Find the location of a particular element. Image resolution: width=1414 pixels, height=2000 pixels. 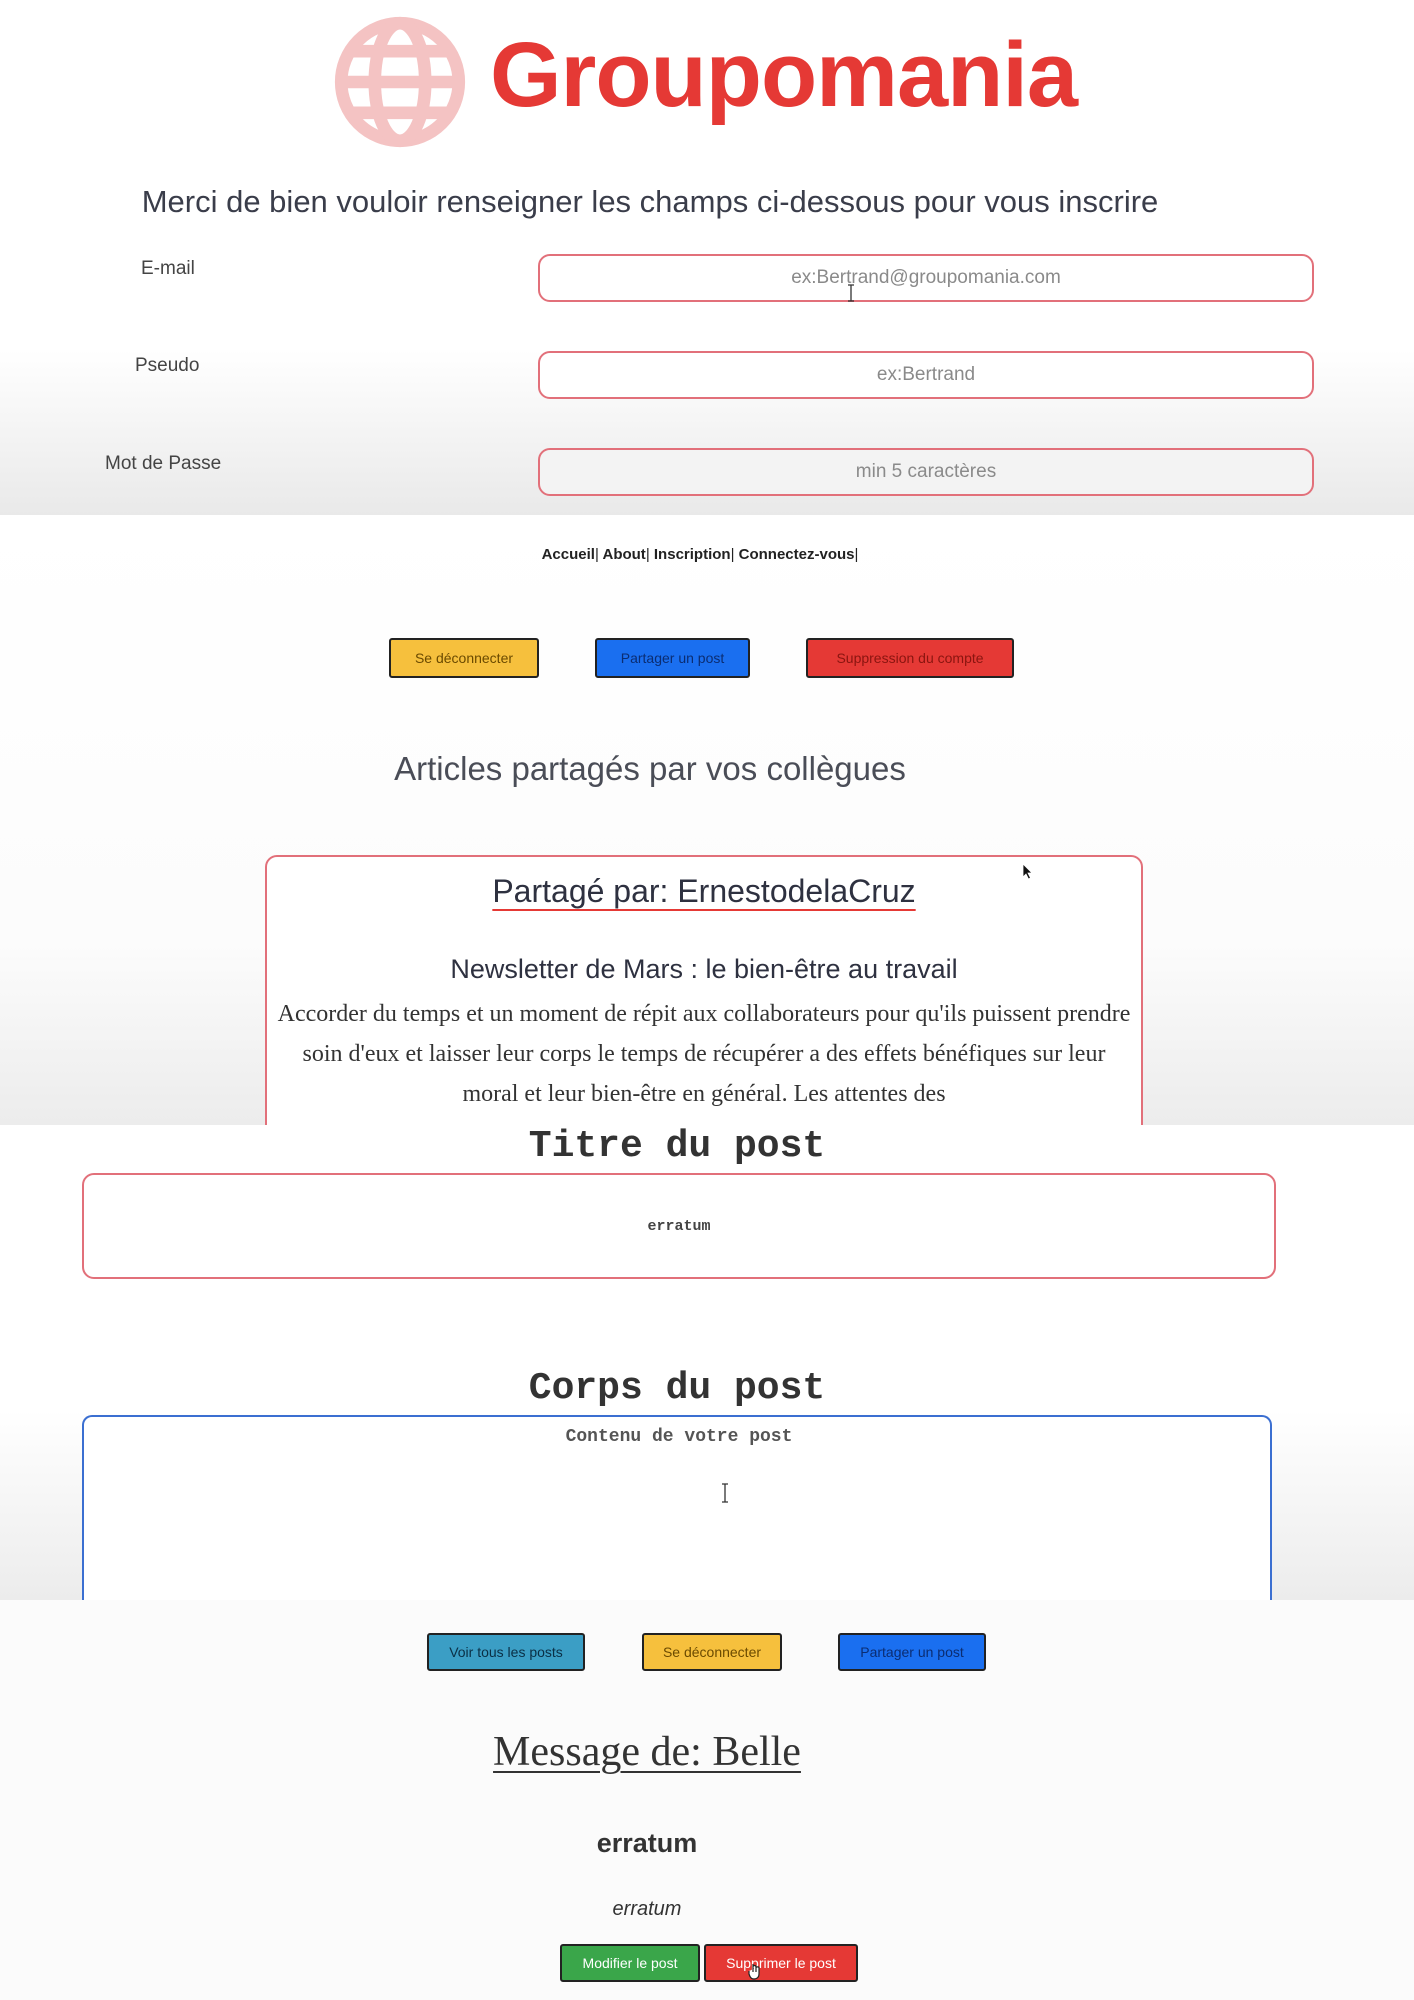

nav-link-about: About is located at coordinates (623, 554).